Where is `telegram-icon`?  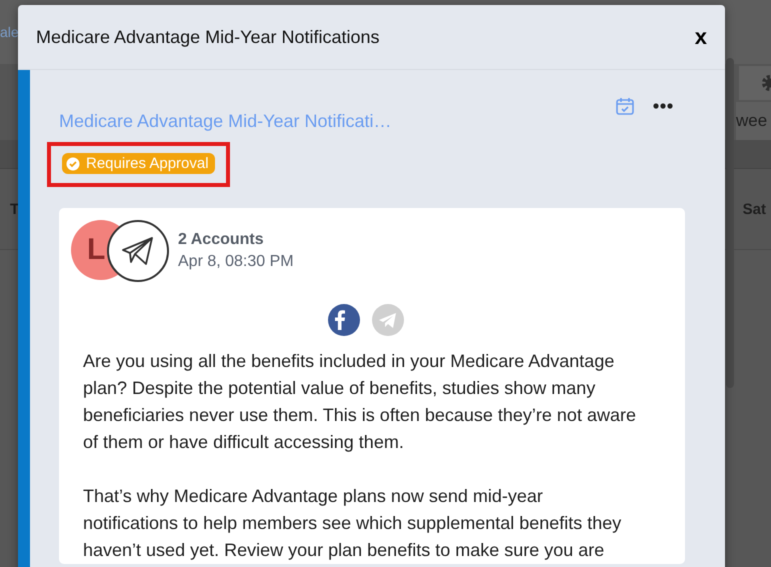 telegram-icon is located at coordinates (388, 320).